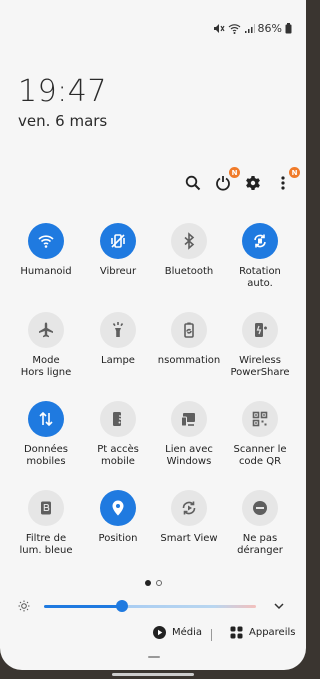 This screenshot has height=679, width=320. I want to click on signal-icon, so click(249, 28).